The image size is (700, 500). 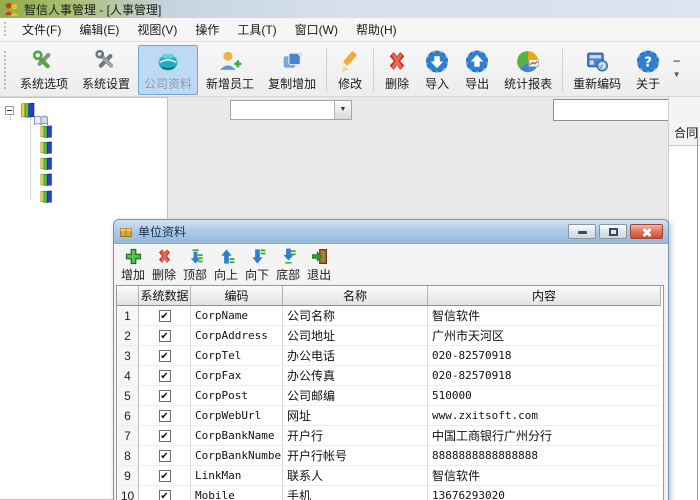 I want to click on toolbar-button-recode: 重新编码, so click(x=597, y=70).